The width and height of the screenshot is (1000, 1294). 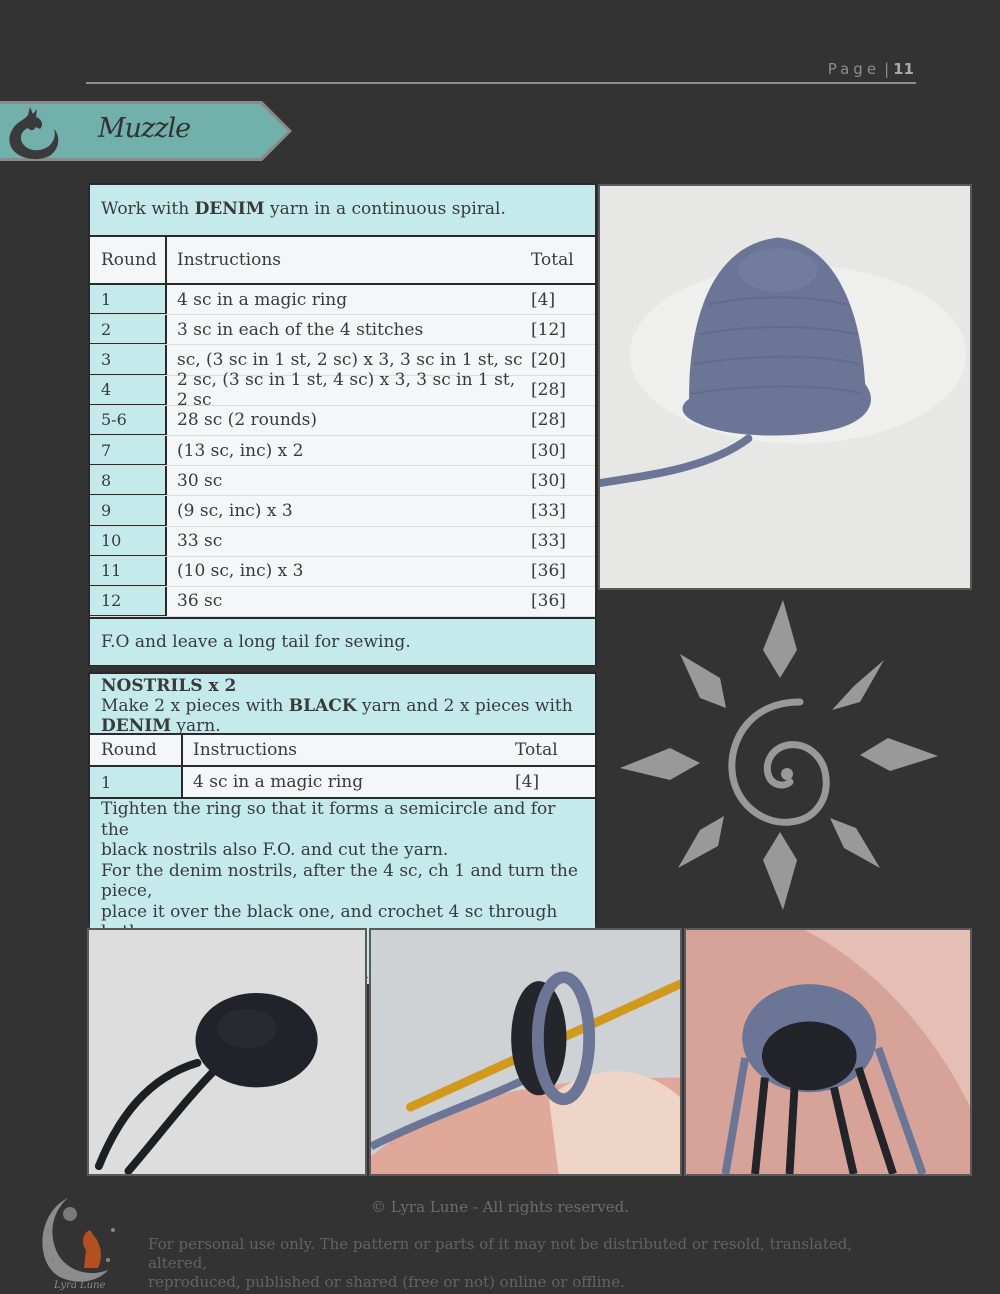 I want to click on round-cell: 9, so click(x=128, y=511).